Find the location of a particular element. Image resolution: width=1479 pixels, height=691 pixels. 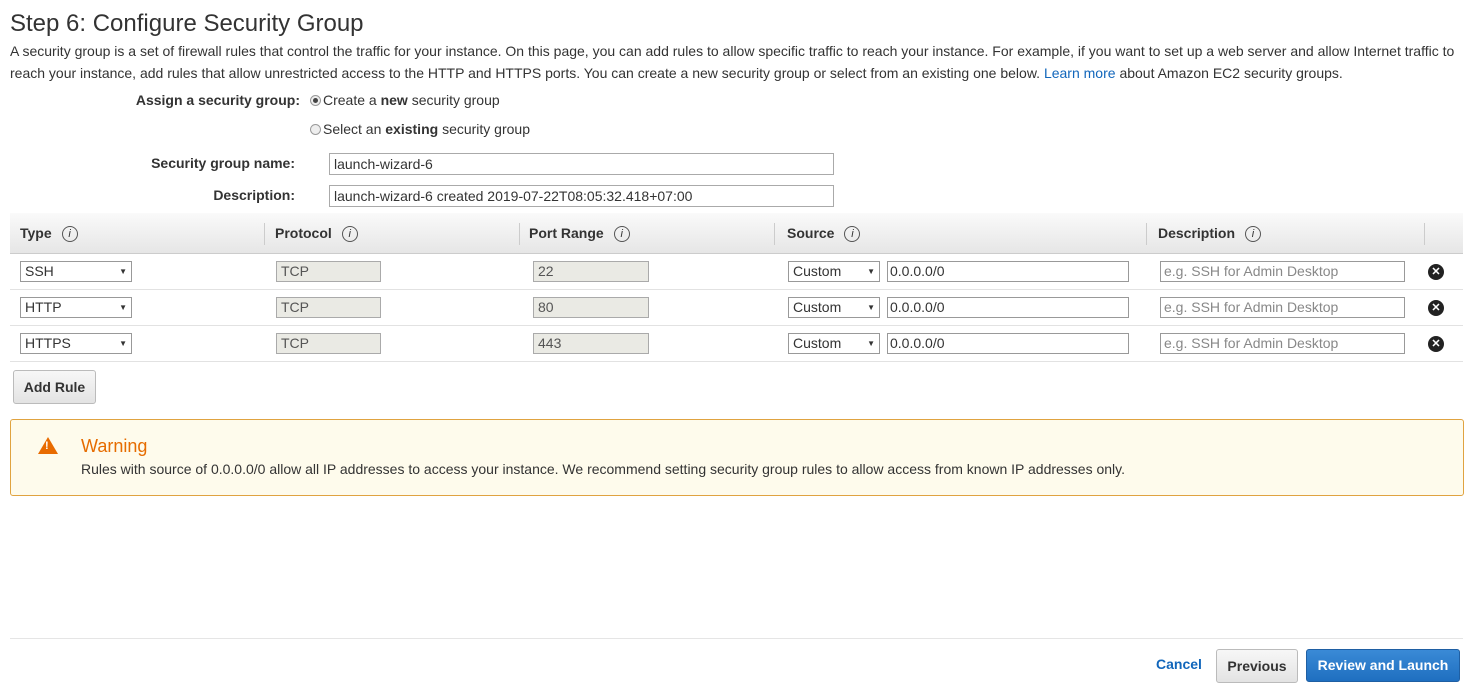

warning-triangle-icon: ! is located at coordinates (48, 445).